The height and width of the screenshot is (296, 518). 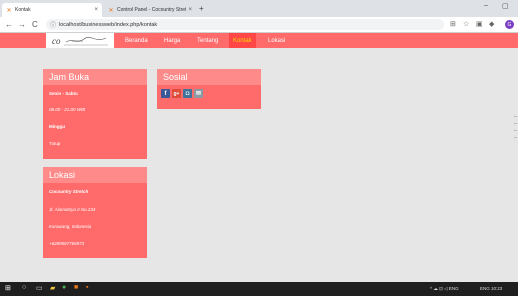 What do you see at coordinates (509, 24) in the screenshot?
I see `profile-avatar: G` at bounding box center [509, 24].